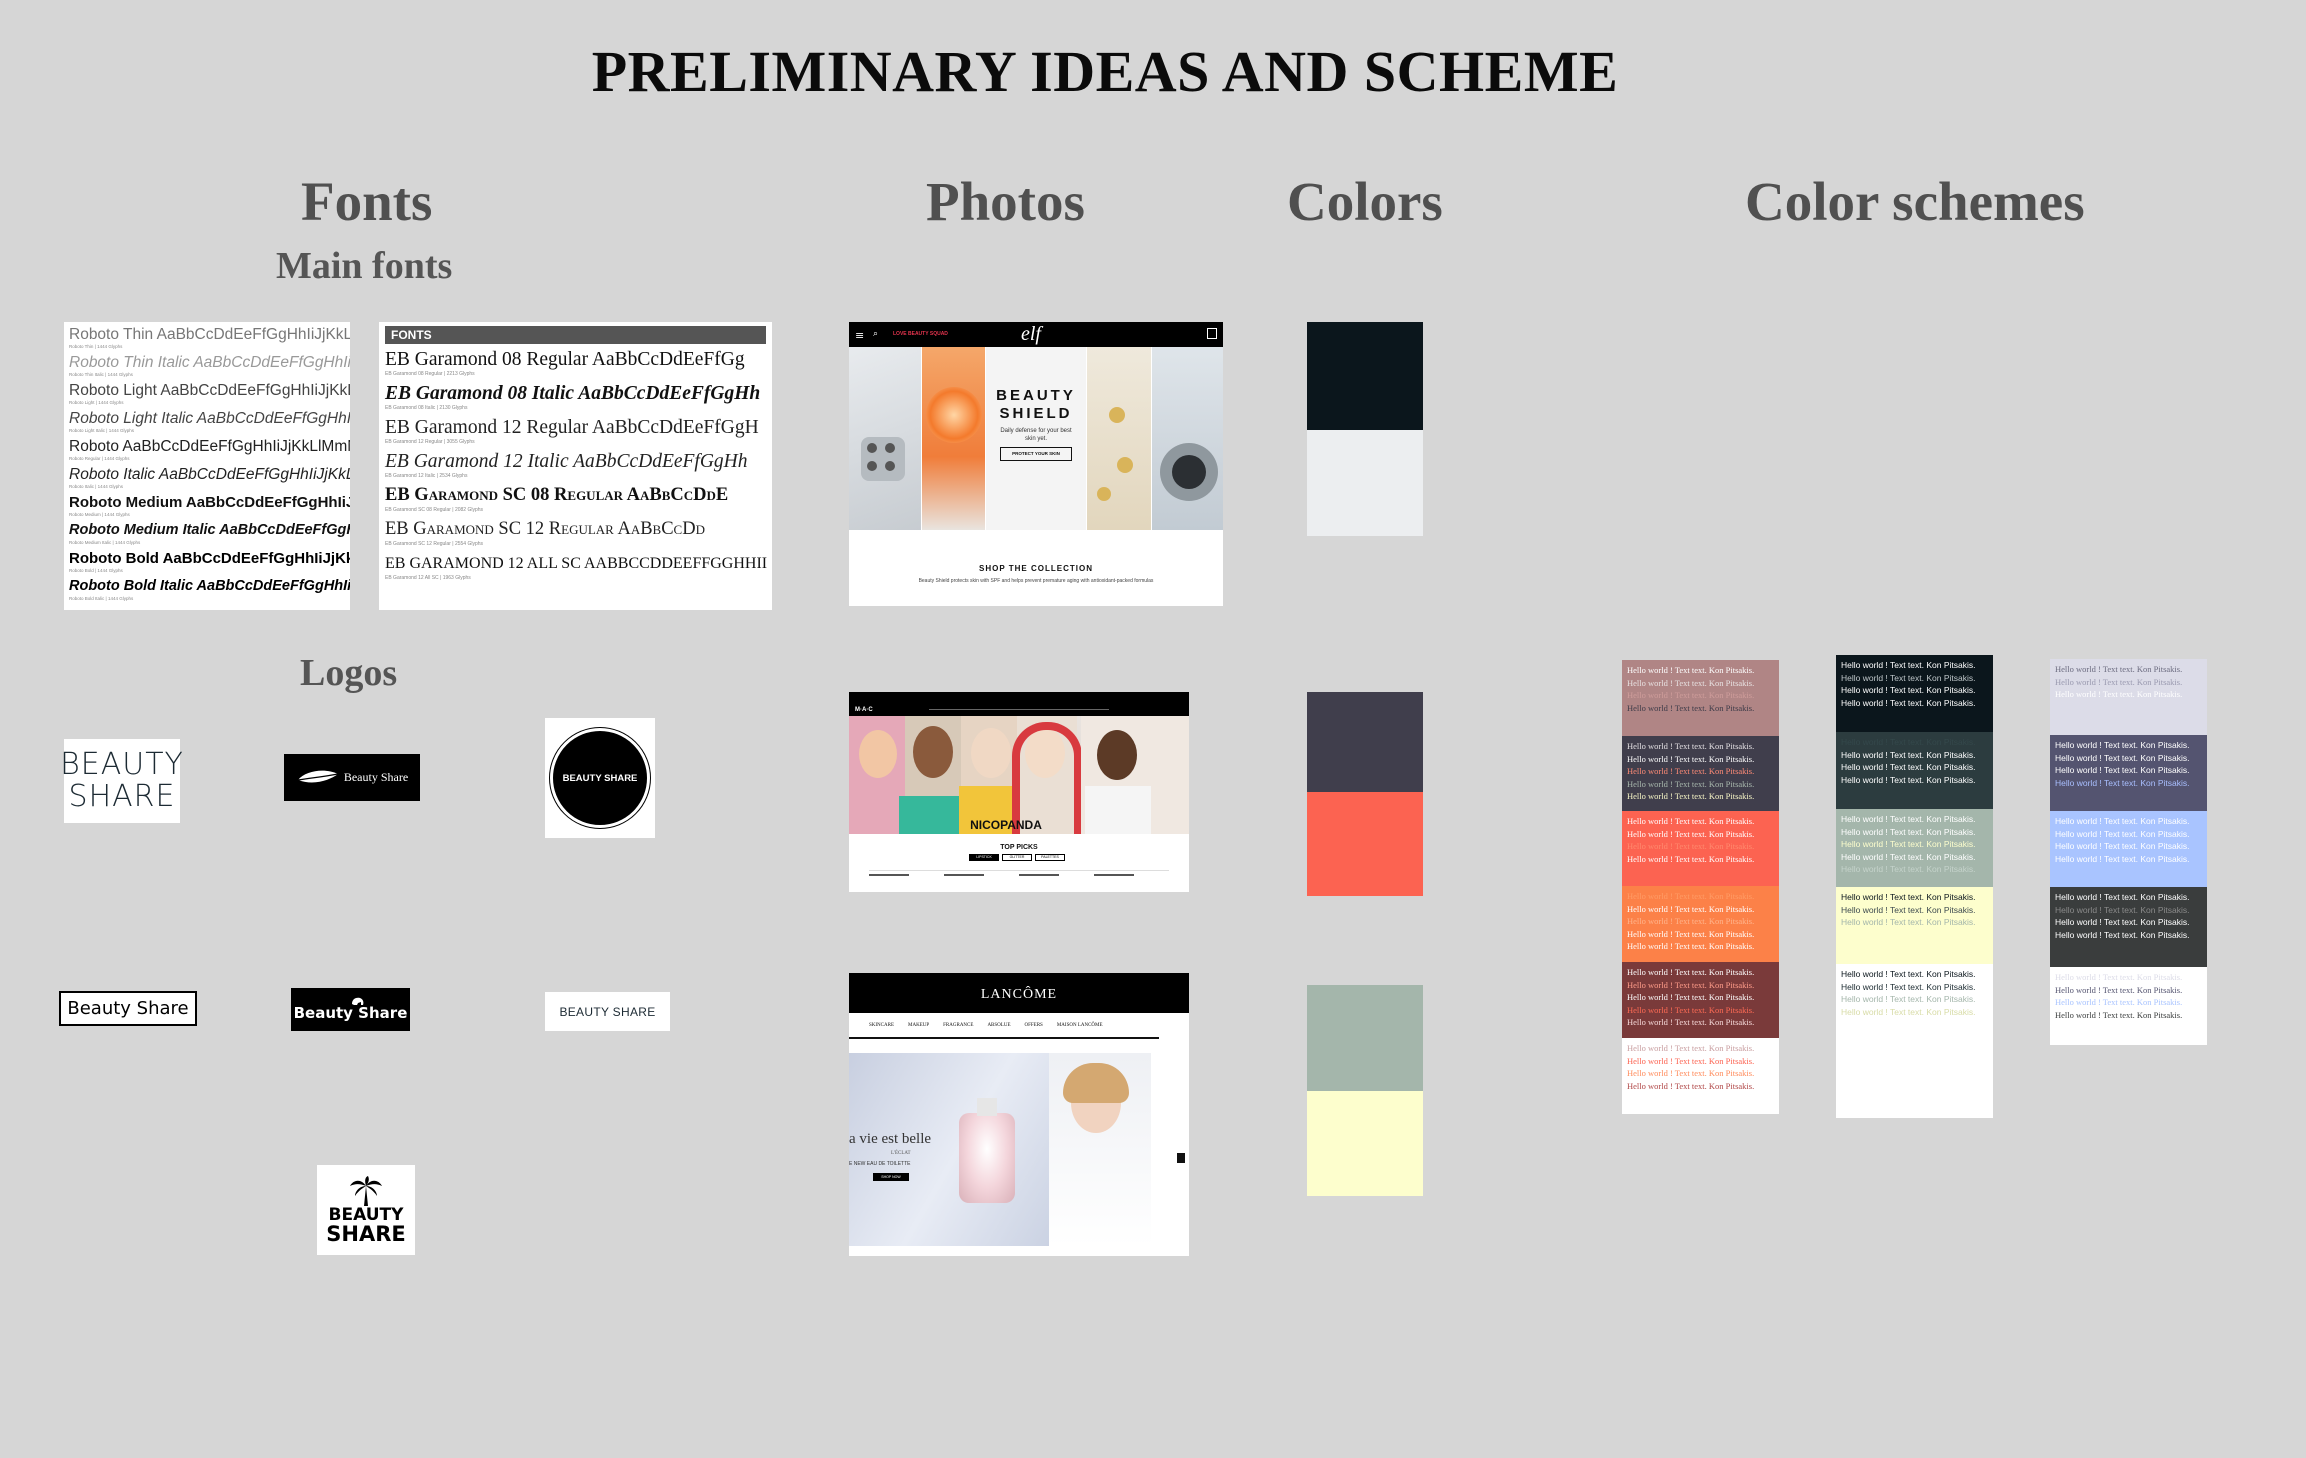 This screenshot has width=2306, height=1458. I want to click on roboto-meta: Roboto Bold | 1444 Glyphs, so click(96, 570).